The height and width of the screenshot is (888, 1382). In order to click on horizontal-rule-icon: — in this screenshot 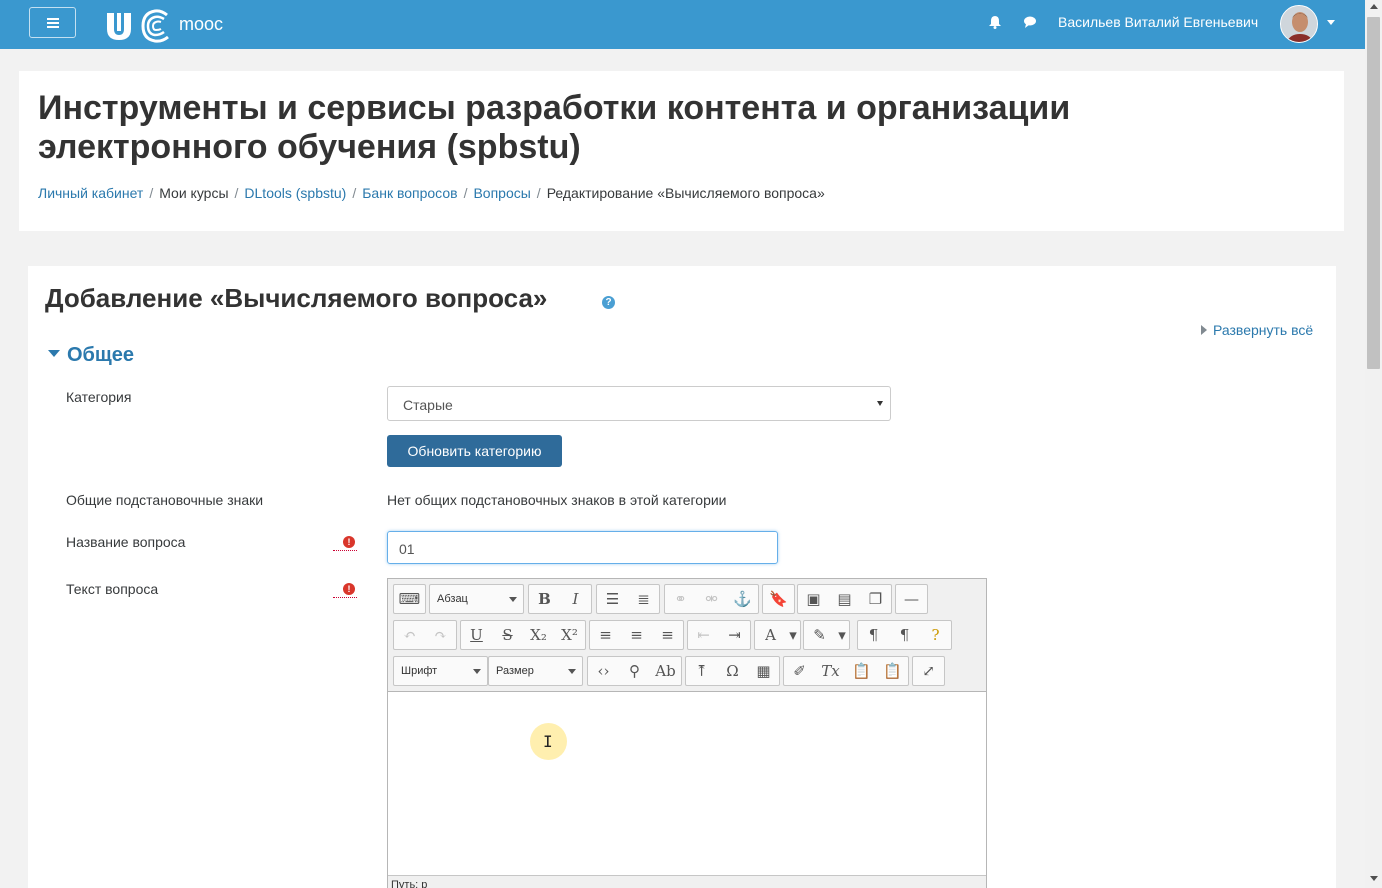, I will do `click(911, 599)`.